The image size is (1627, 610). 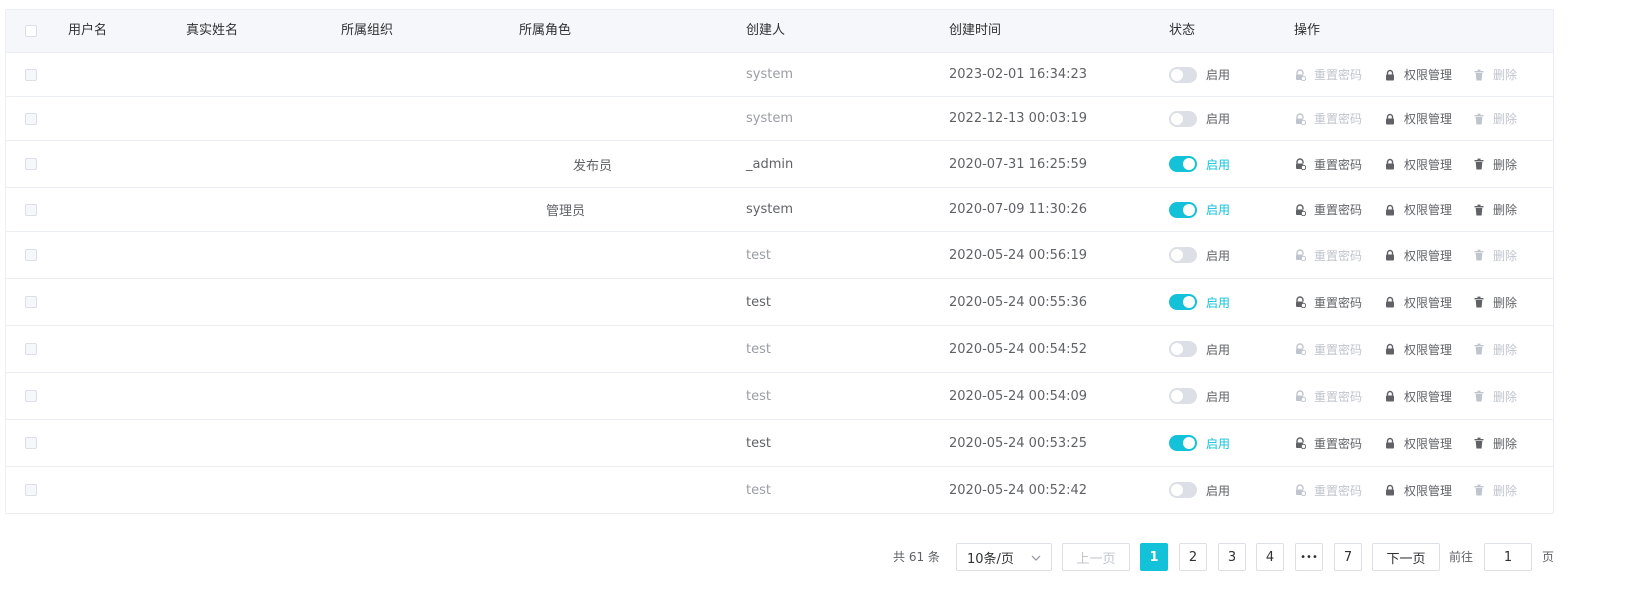 I want to click on role-cell: 管理员, so click(x=566, y=211).